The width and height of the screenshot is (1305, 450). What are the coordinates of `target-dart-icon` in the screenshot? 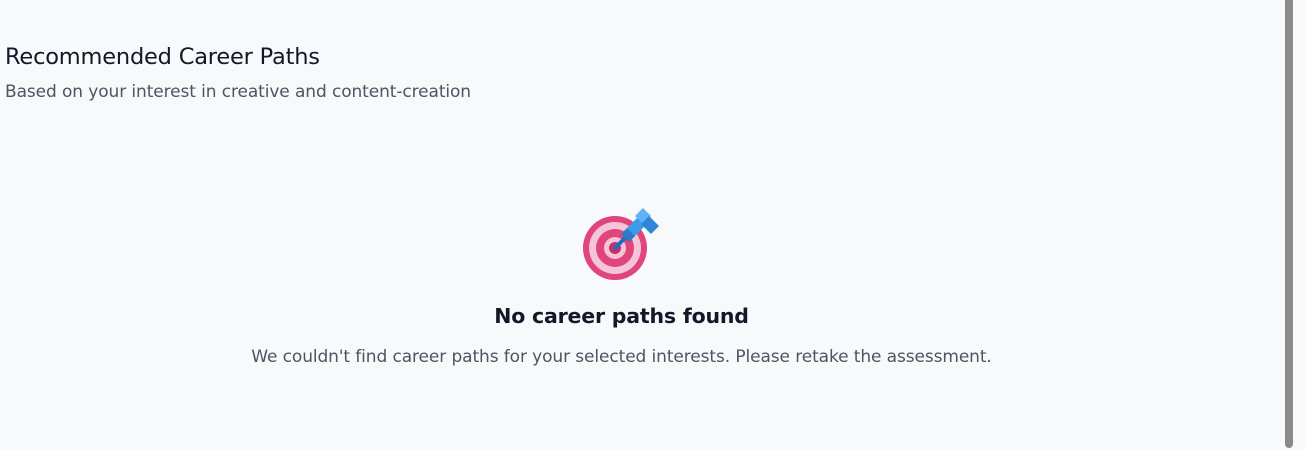 It's located at (620, 244).